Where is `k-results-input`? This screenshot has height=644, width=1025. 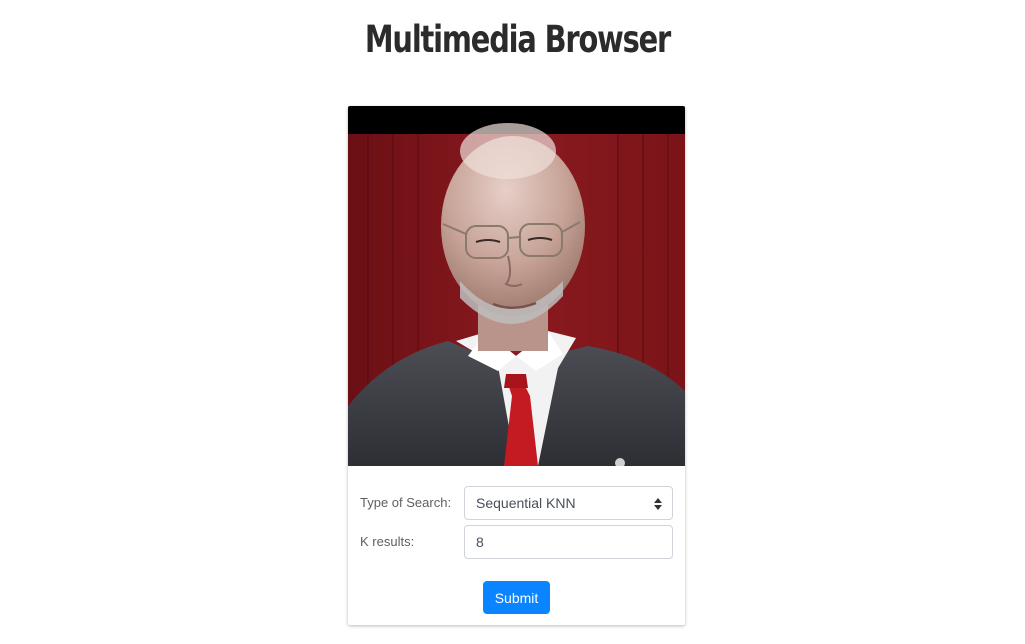
k-results-input is located at coordinates (568, 542).